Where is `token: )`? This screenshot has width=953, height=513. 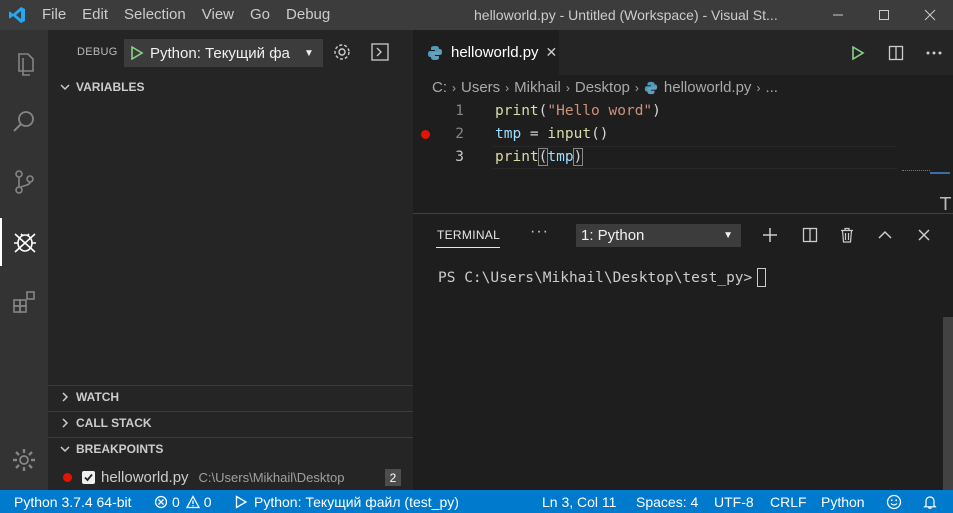
token: ) is located at coordinates (656, 111).